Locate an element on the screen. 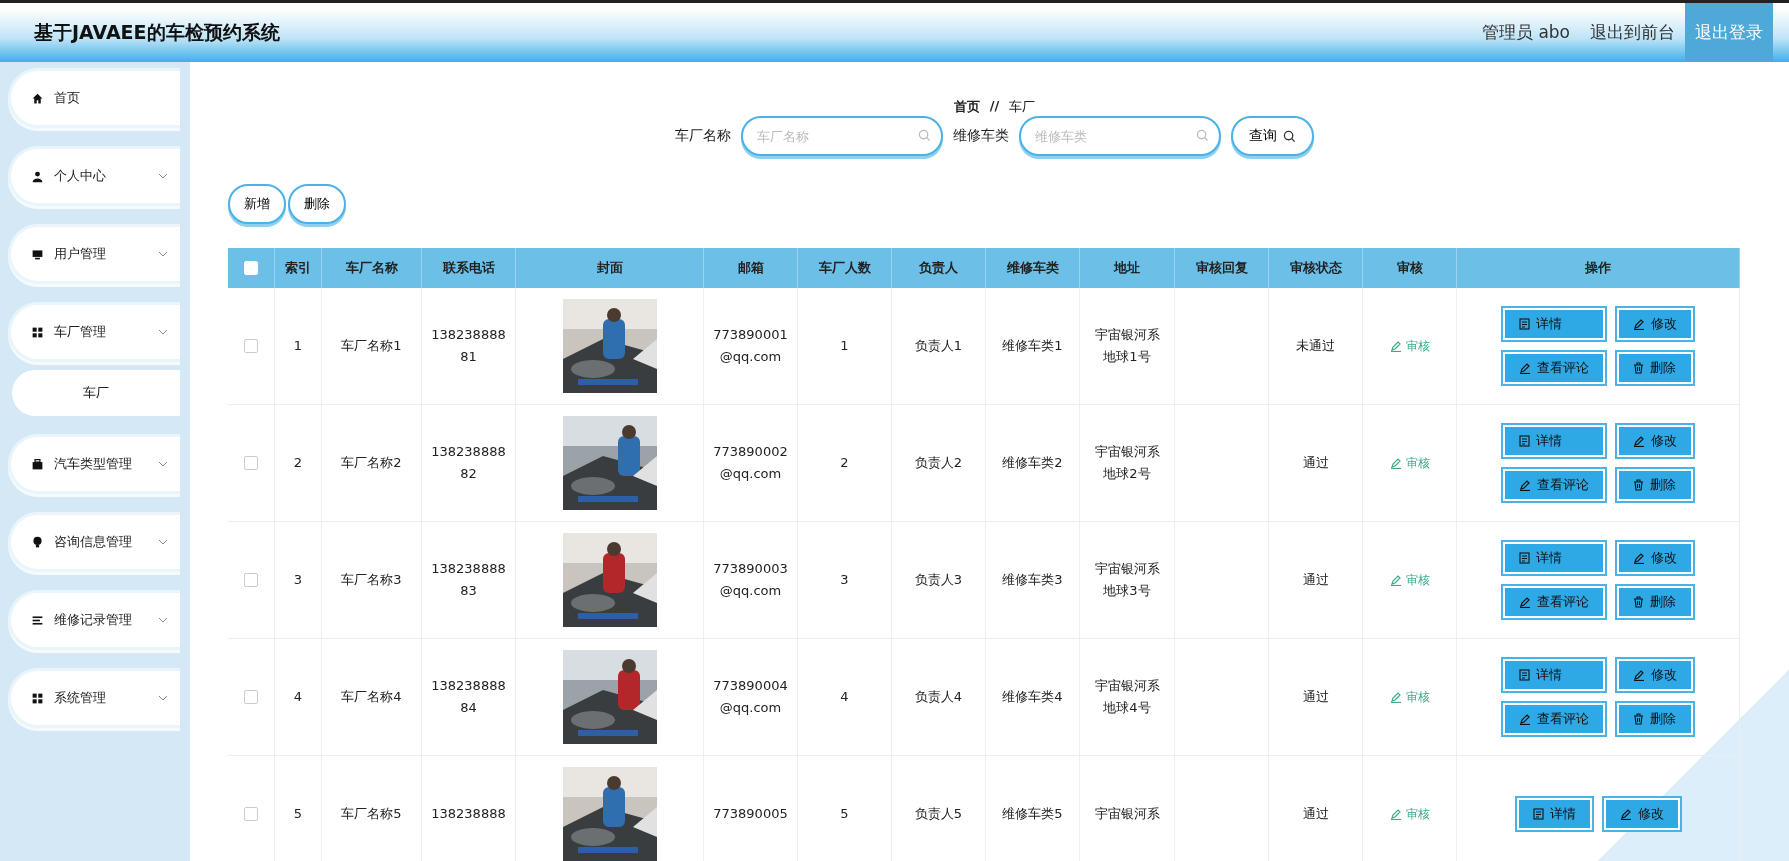 This screenshot has height=861, width=1789. monitor-icon is located at coordinates (37, 254).